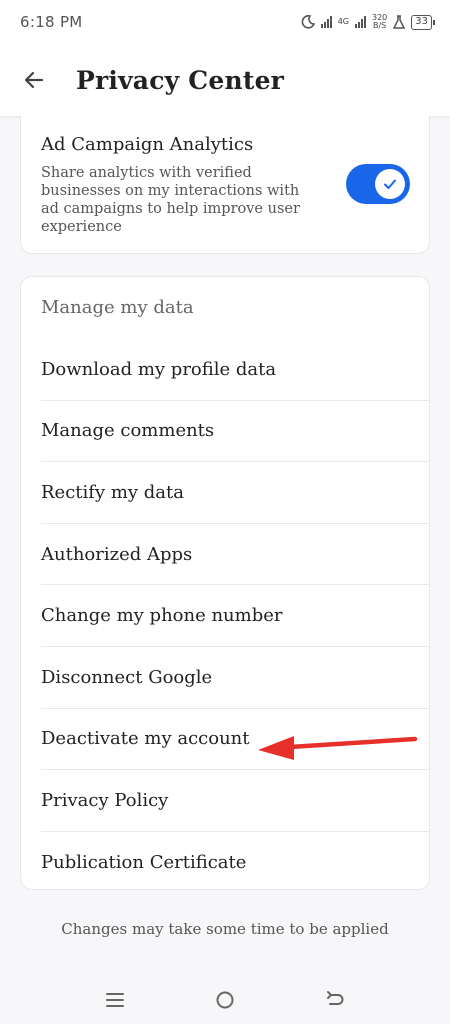 Image resolution: width=450 pixels, height=1024 pixels. What do you see at coordinates (343, 21) in the screenshot?
I see `network-type: 4G` at bounding box center [343, 21].